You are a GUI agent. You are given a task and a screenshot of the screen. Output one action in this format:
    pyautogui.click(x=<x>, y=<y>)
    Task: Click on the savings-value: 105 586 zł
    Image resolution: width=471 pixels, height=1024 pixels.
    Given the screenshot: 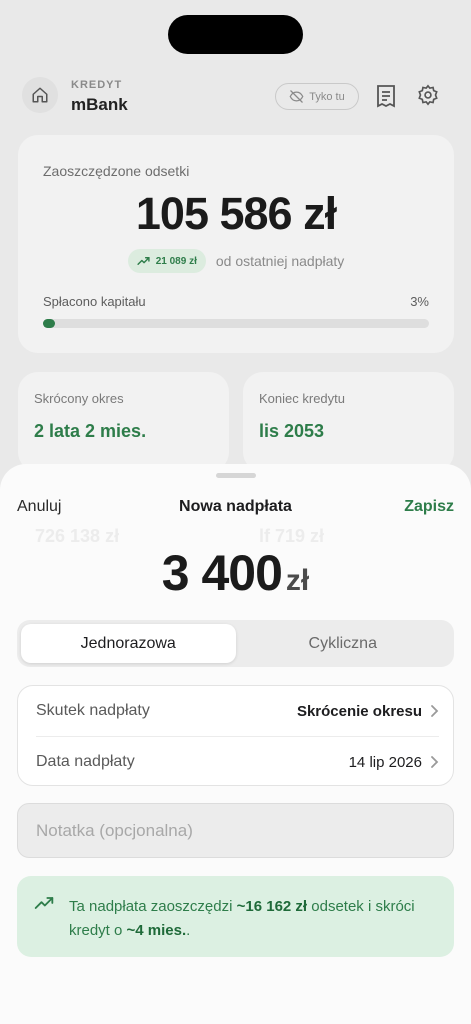 What is the action you would take?
    pyautogui.click(x=236, y=213)
    